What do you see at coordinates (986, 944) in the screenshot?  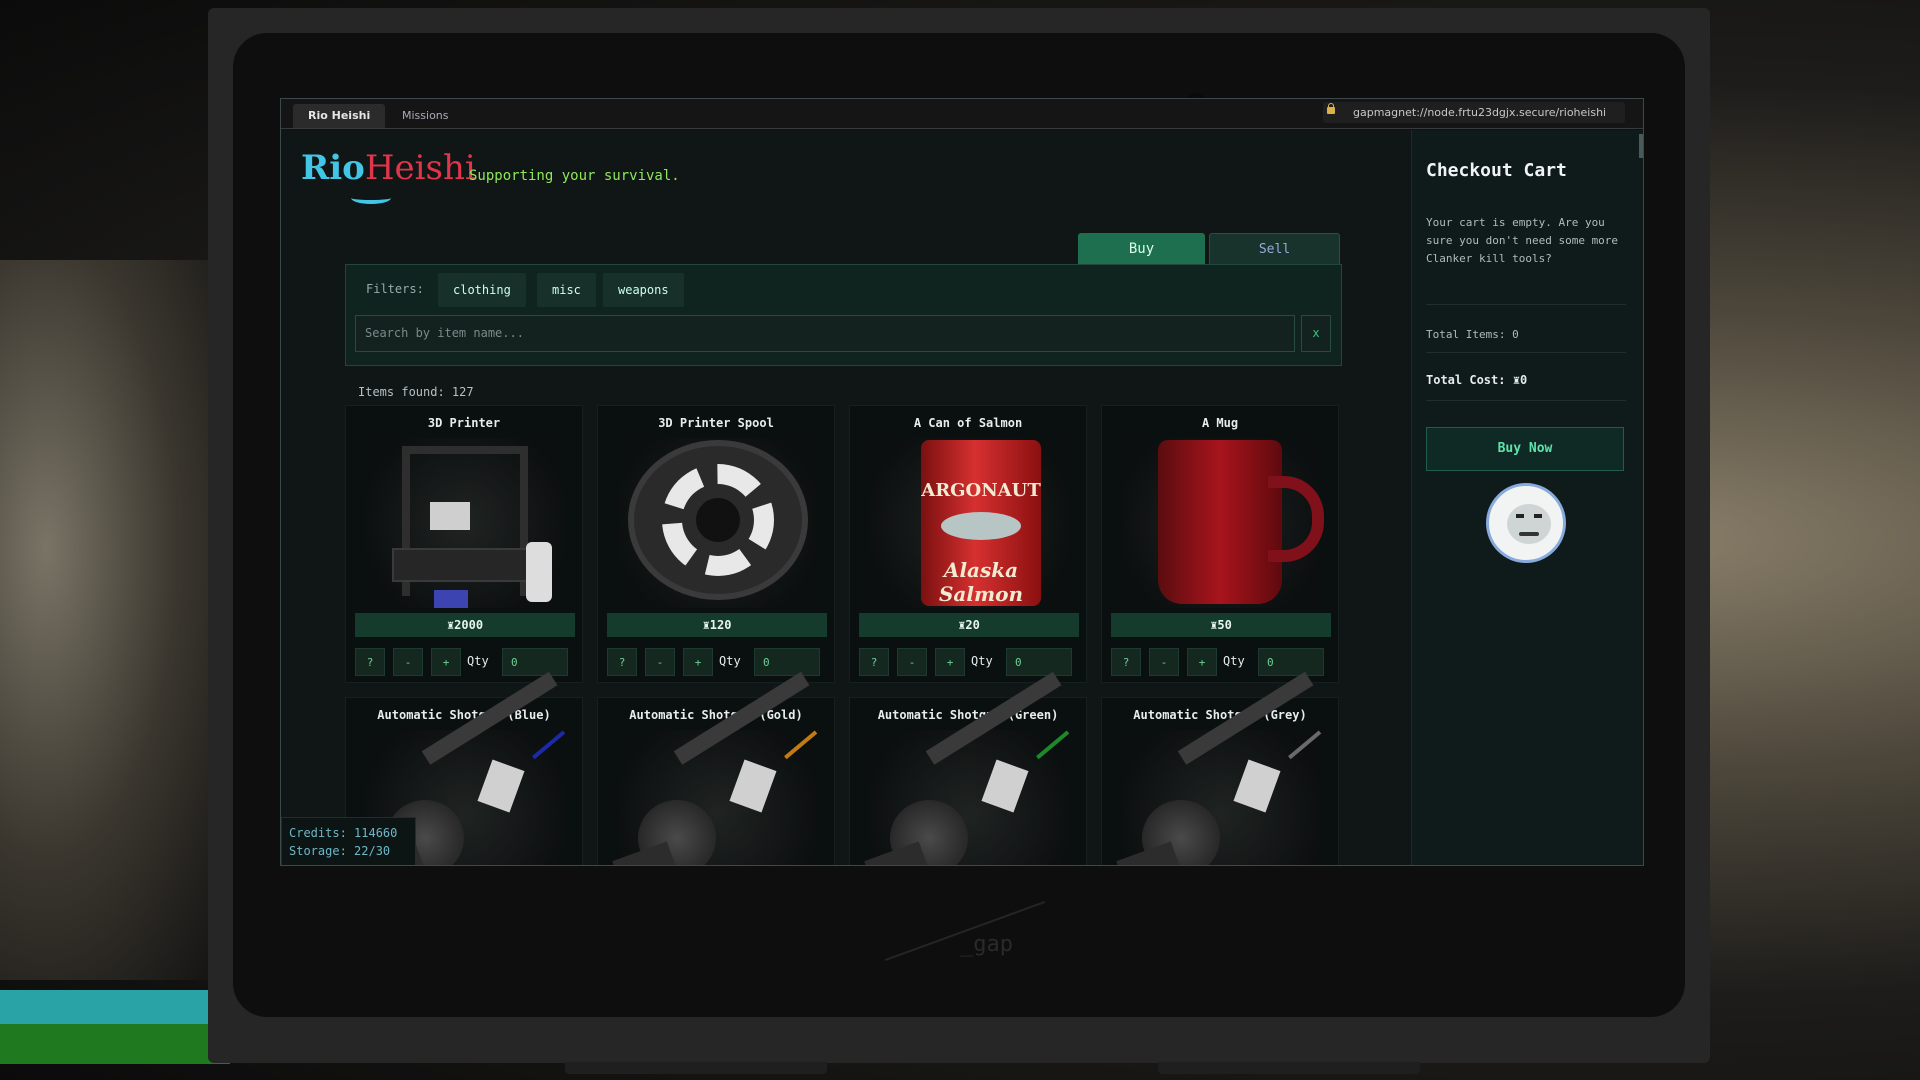 I see `monitor-brand: _gap` at bounding box center [986, 944].